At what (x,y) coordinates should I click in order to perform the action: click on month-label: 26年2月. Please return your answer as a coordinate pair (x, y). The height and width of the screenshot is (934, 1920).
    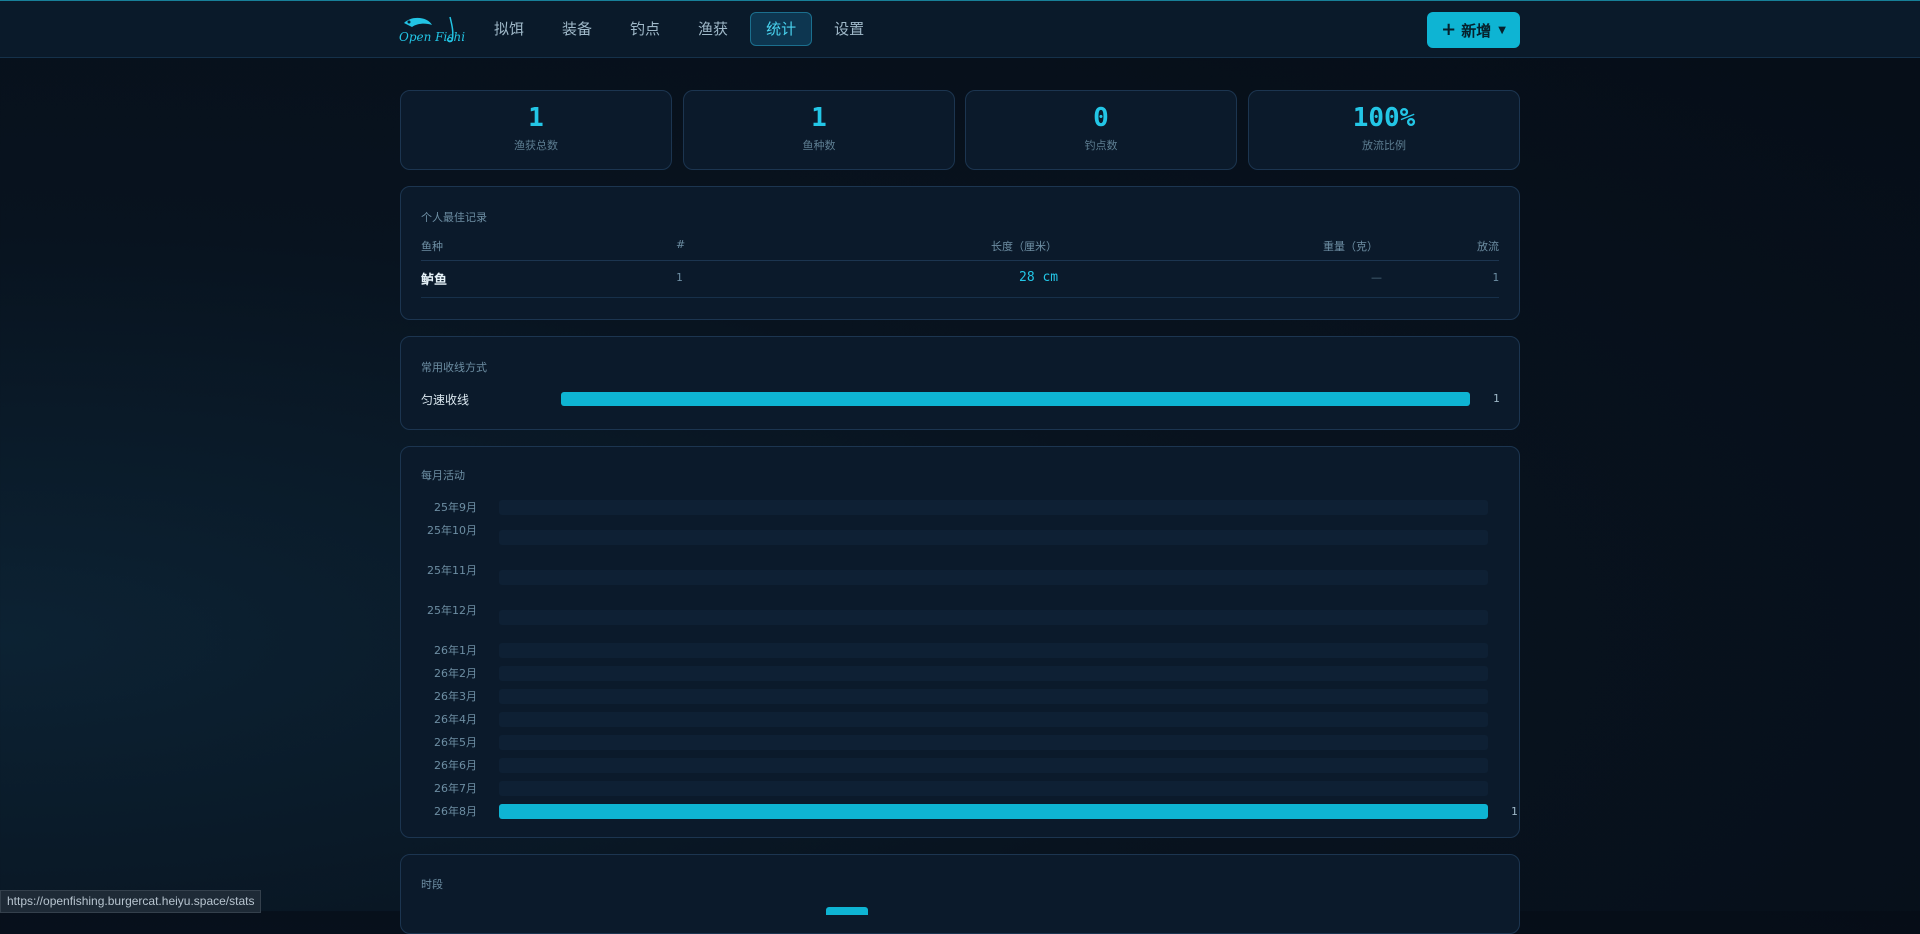
    Looking at the image, I should click on (455, 673).